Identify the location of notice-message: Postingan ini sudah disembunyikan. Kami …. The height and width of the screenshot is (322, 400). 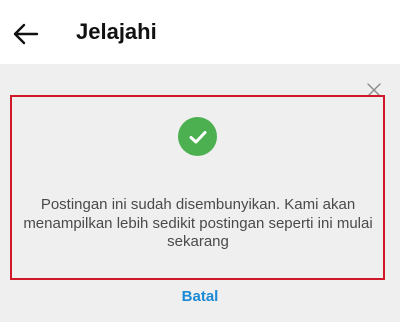
(198, 223).